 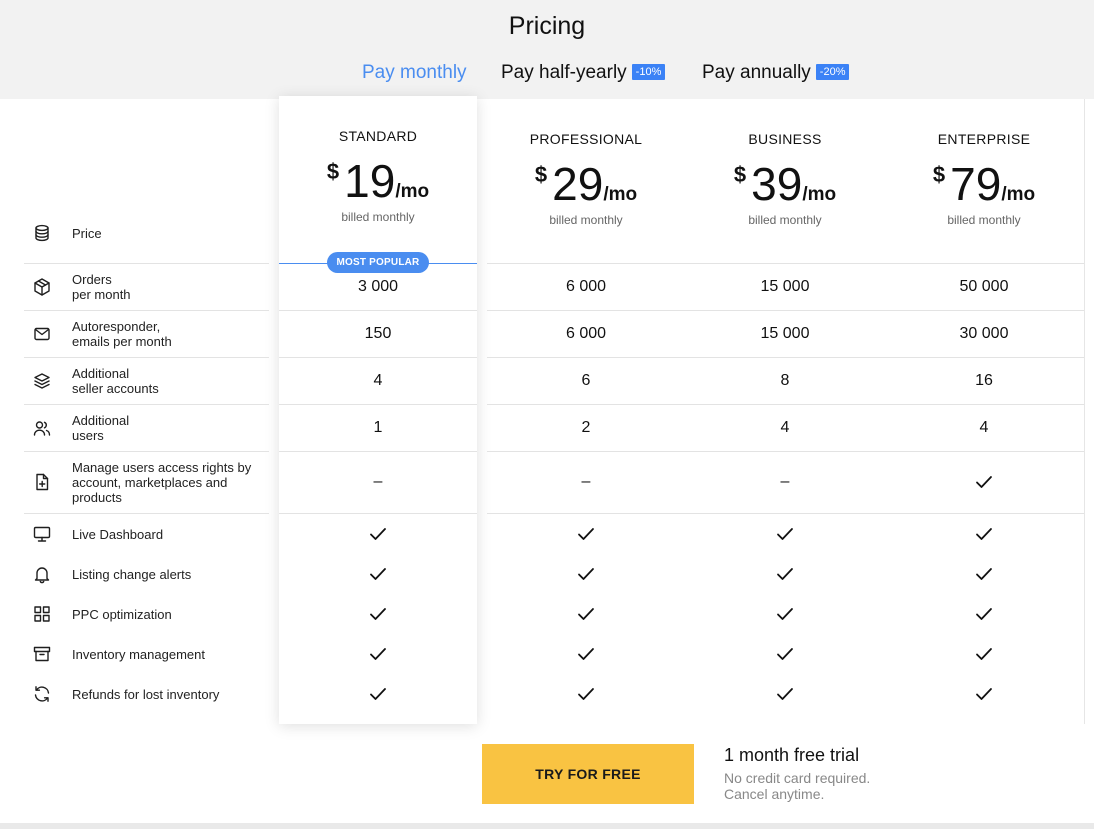 I want to click on plan-cell-standard: 4, so click(x=378, y=380).